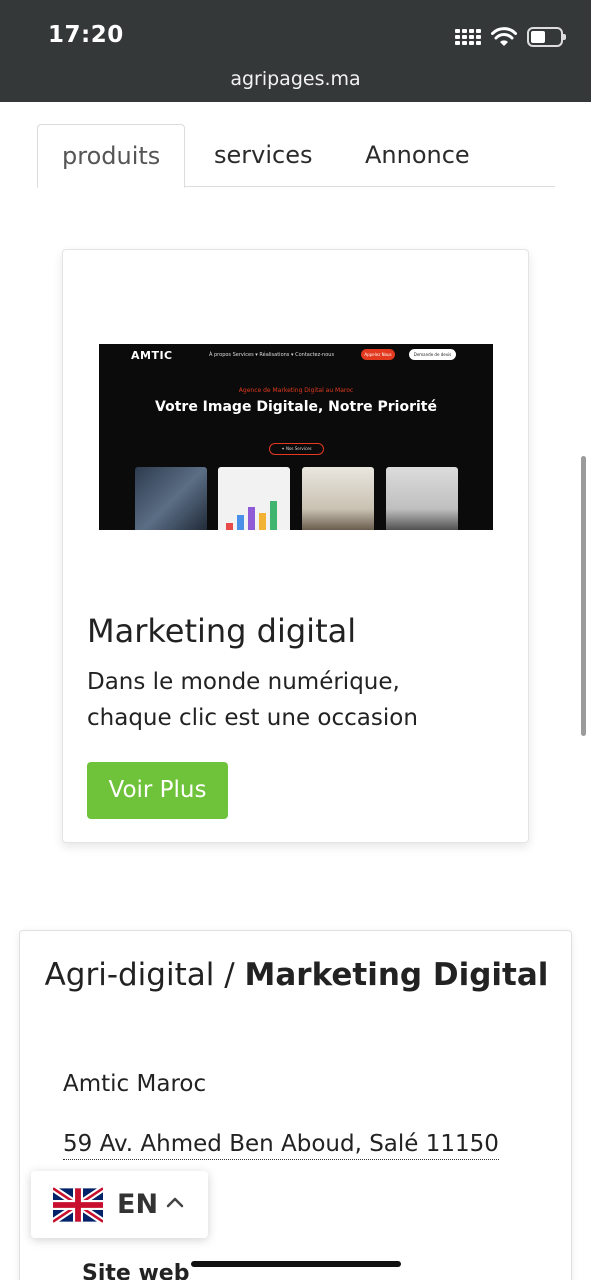  What do you see at coordinates (144, 975) in the screenshot?
I see `info-title-prefix: Agri-digital /` at bounding box center [144, 975].